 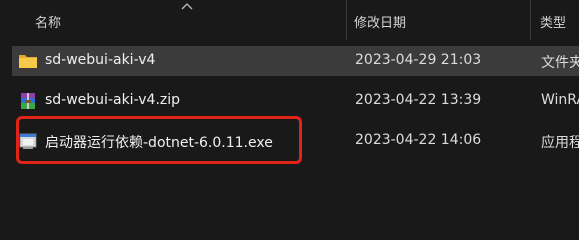 What do you see at coordinates (28, 61) in the screenshot?
I see `folder-icon` at bounding box center [28, 61].